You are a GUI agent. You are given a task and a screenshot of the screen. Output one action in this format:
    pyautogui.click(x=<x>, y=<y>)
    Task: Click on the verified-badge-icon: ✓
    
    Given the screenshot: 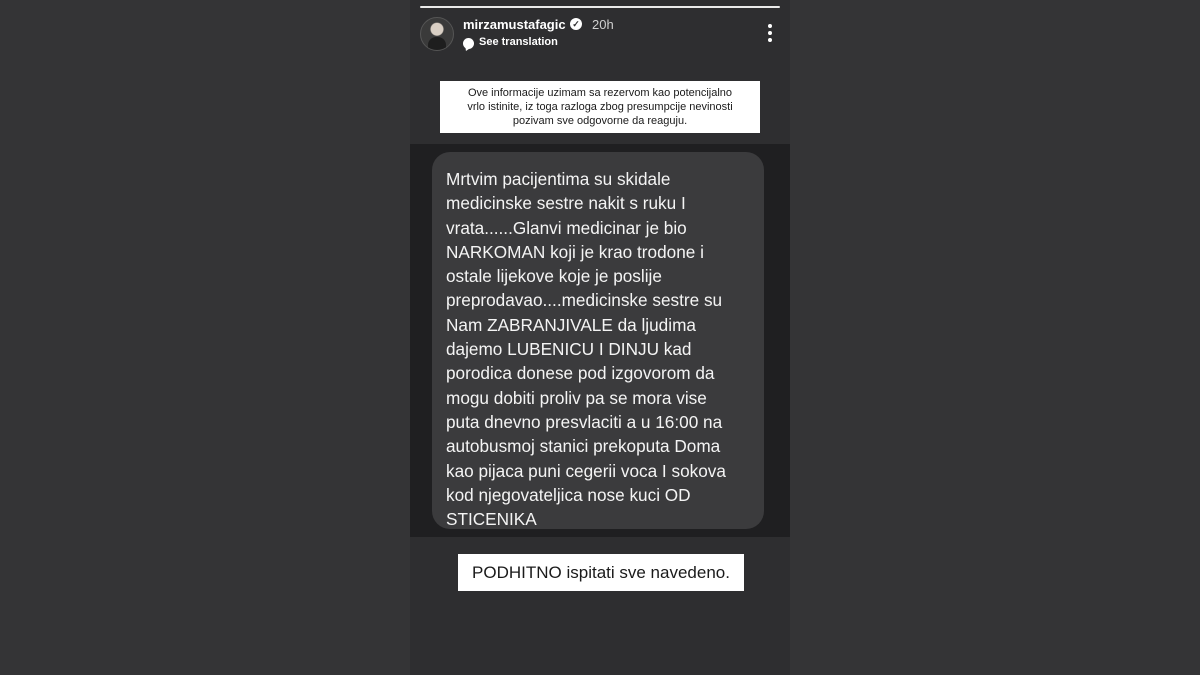 What is the action you would take?
    pyautogui.click(x=576, y=24)
    